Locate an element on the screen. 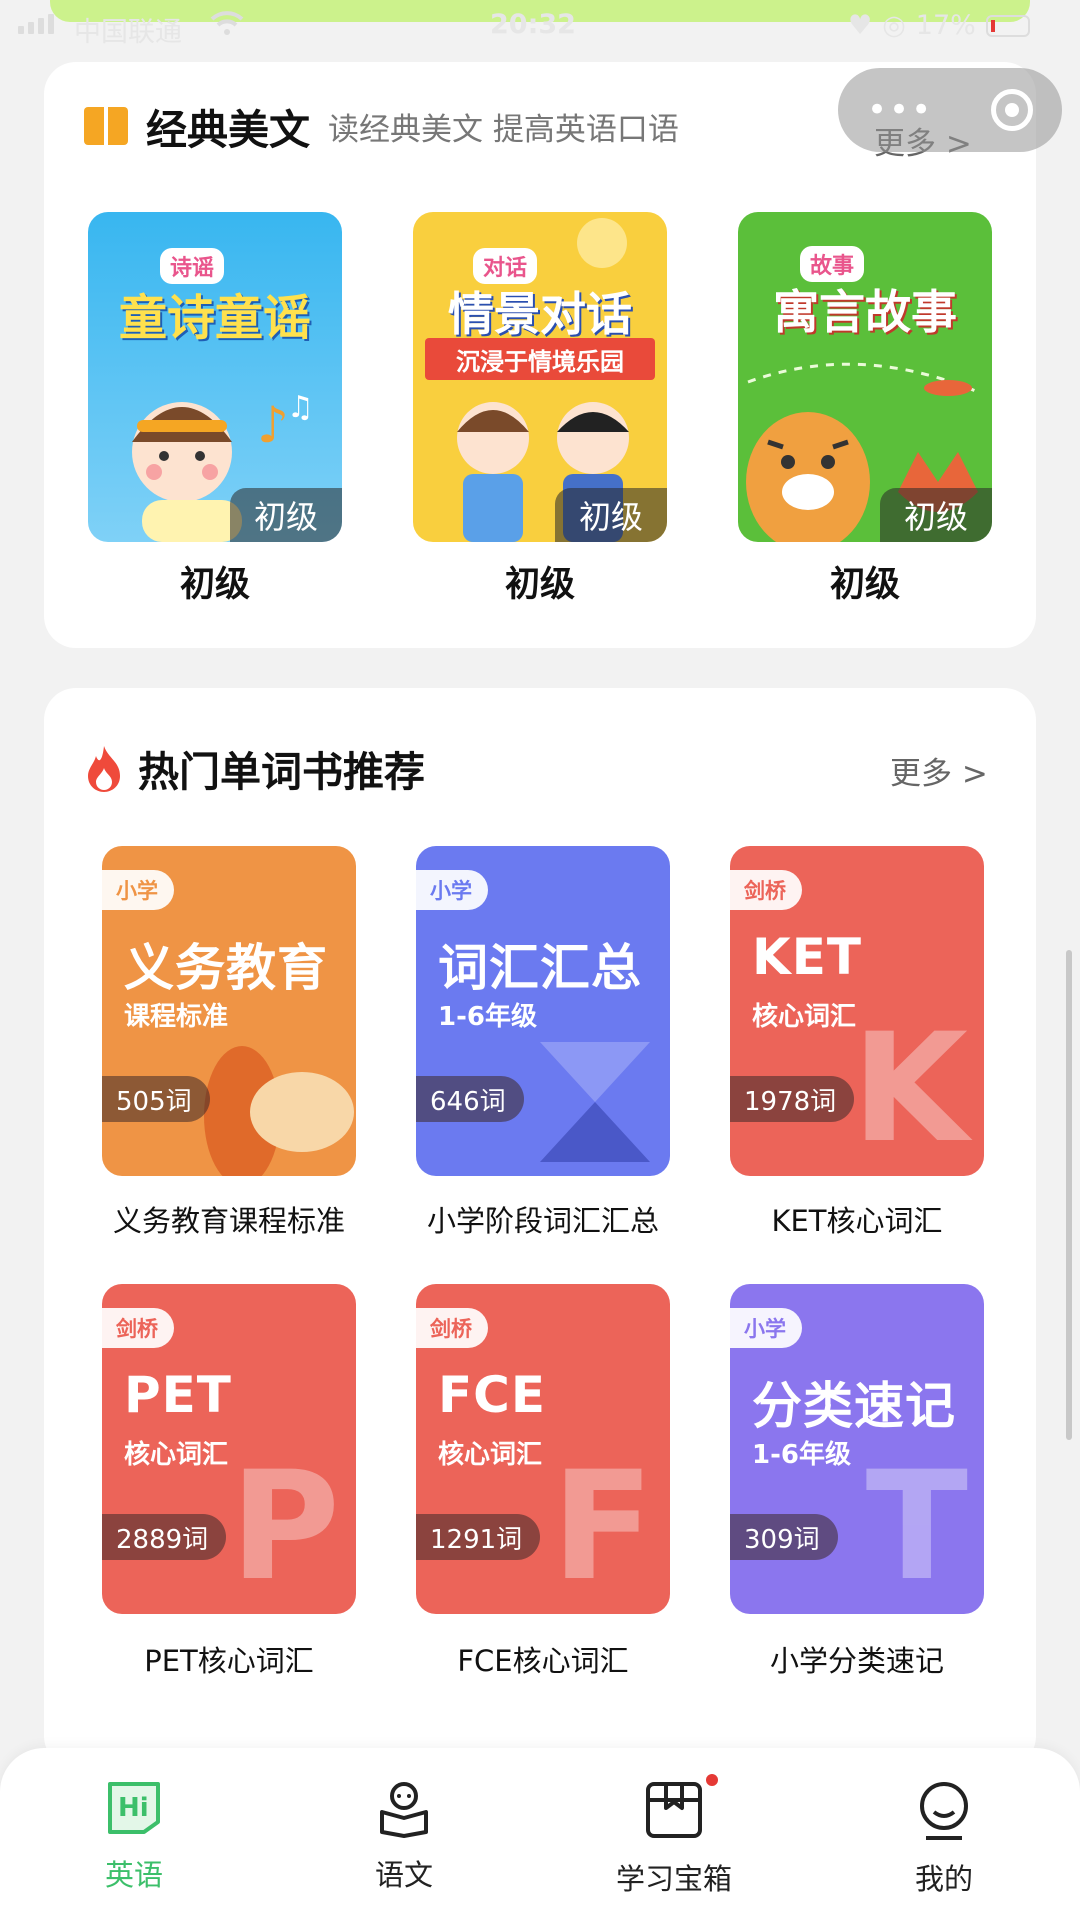 This screenshot has width=1080, height=1920. close-target-icon is located at coordinates (1012, 110).